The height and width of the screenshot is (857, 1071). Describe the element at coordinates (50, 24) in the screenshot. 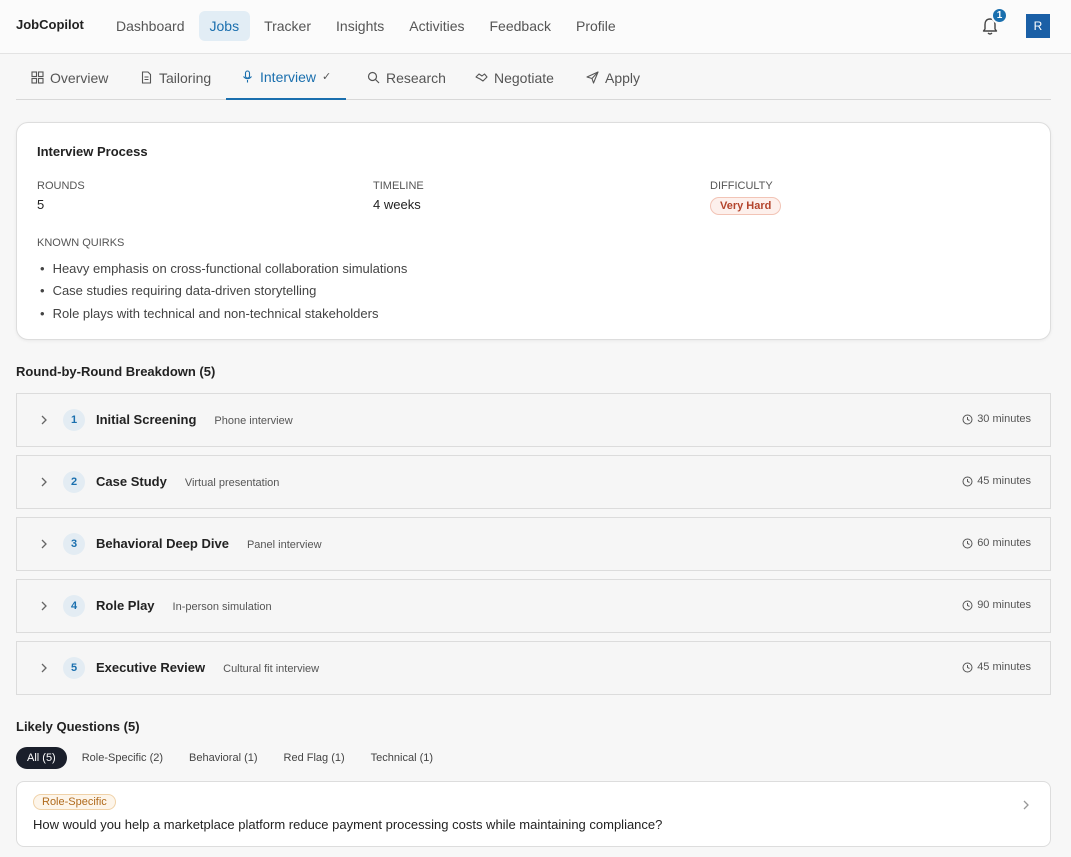

I see `brand-logo: JobCopilot` at that location.